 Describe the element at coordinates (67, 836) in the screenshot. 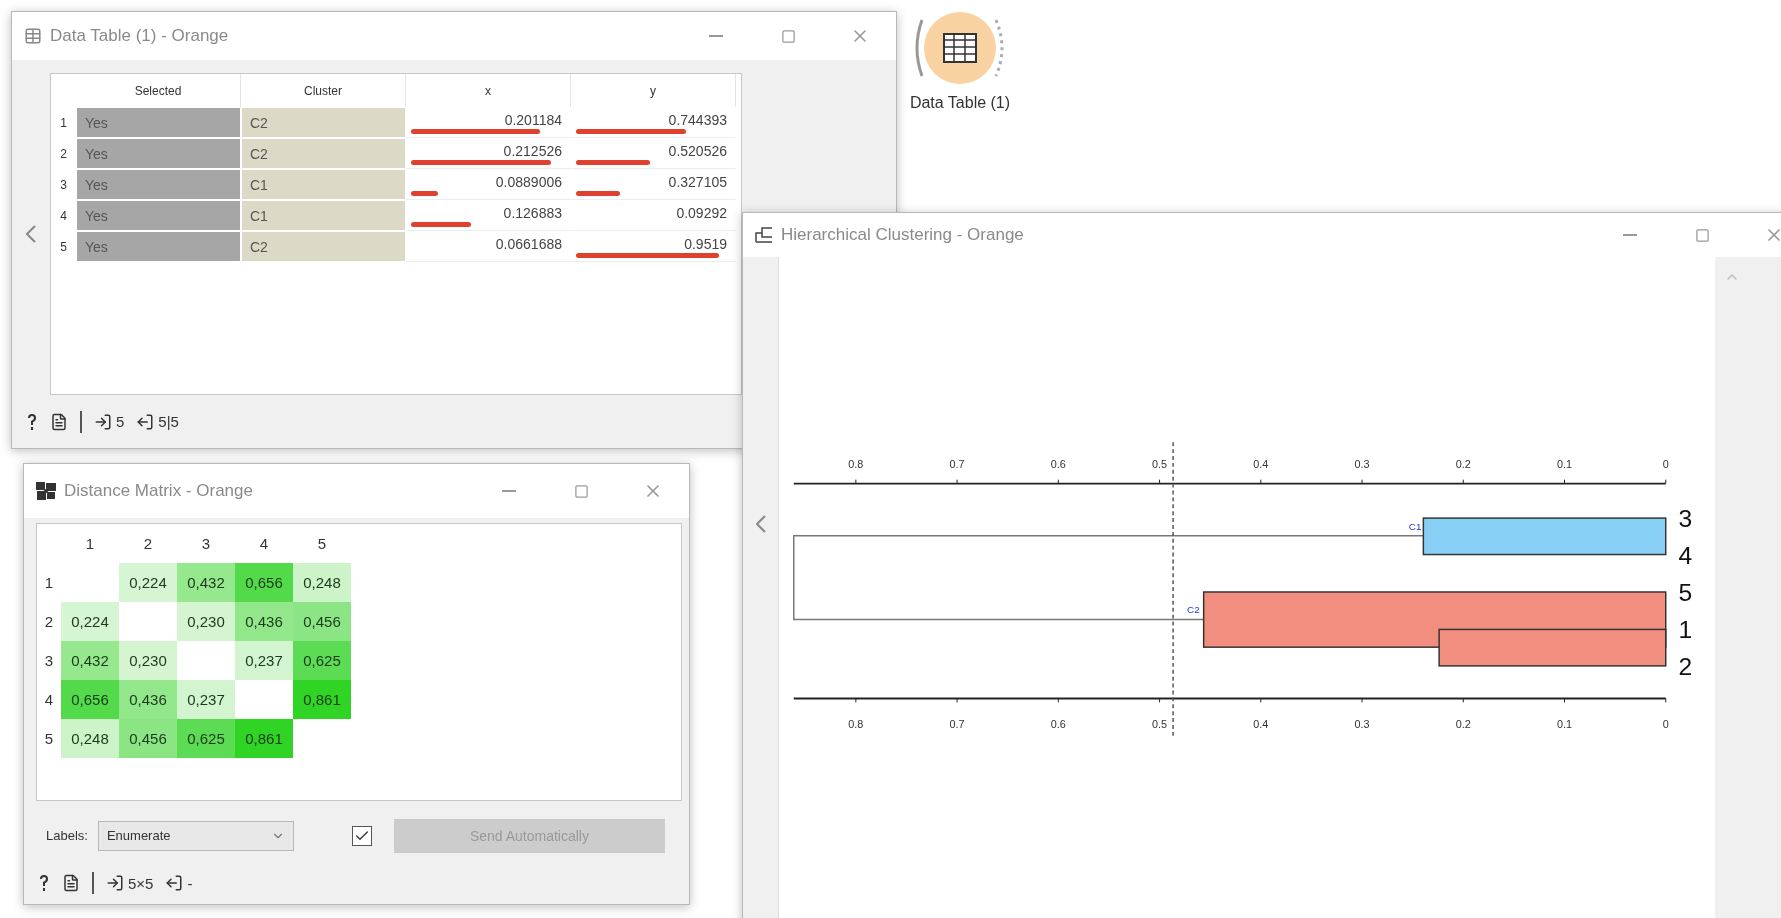

I see `labels-label: Labels:` at that location.